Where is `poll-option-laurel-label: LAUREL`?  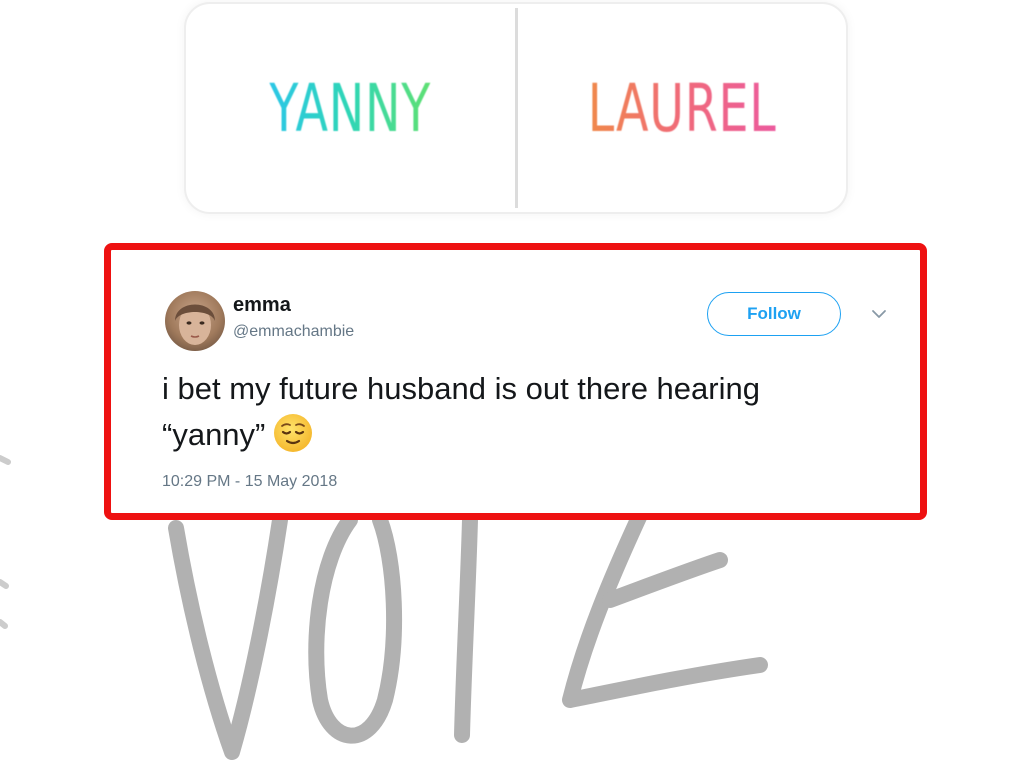 poll-option-laurel-label: LAUREL is located at coordinates (682, 108).